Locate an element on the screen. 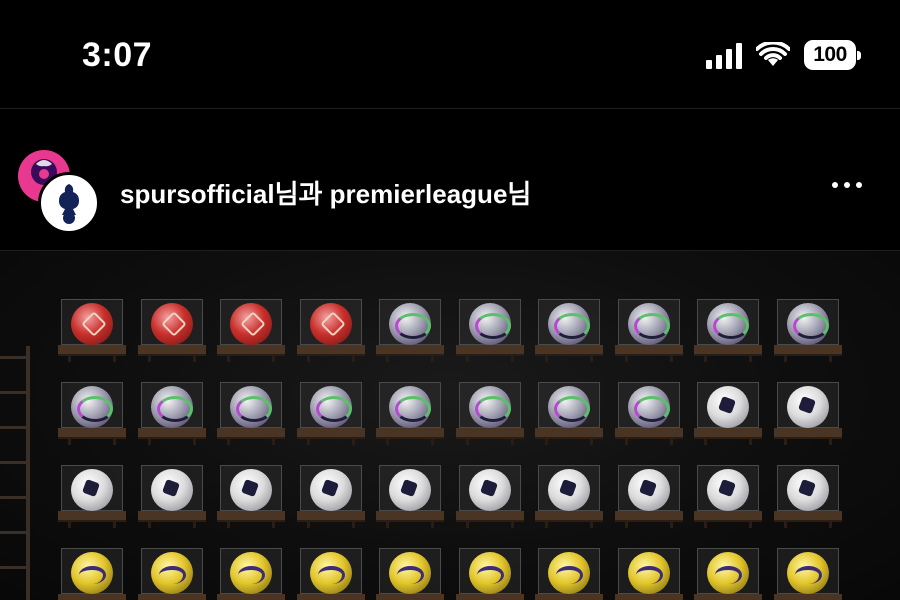 This screenshot has height=600, width=900. avatar-stack is located at coordinates (59, 192).